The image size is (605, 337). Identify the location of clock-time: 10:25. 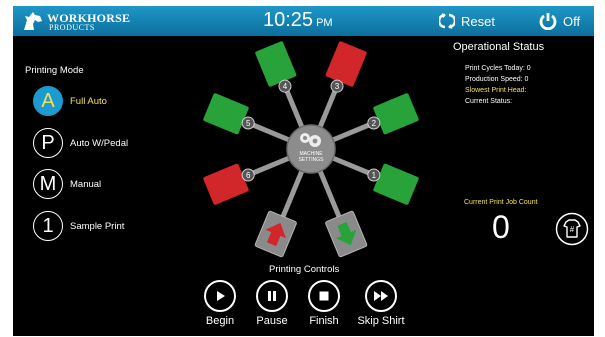
(288, 20).